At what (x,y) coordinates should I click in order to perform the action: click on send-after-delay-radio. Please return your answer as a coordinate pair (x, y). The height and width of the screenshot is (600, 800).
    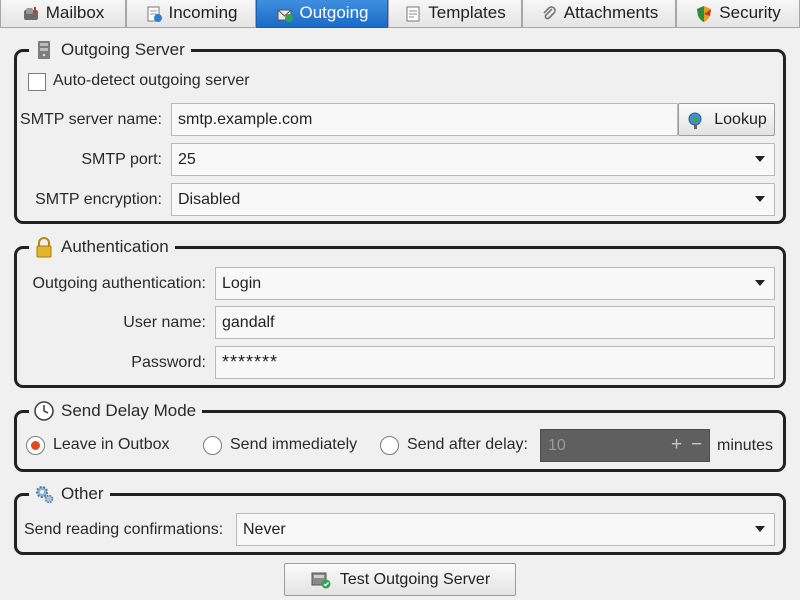
    Looking at the image, I should click on (389, 445).